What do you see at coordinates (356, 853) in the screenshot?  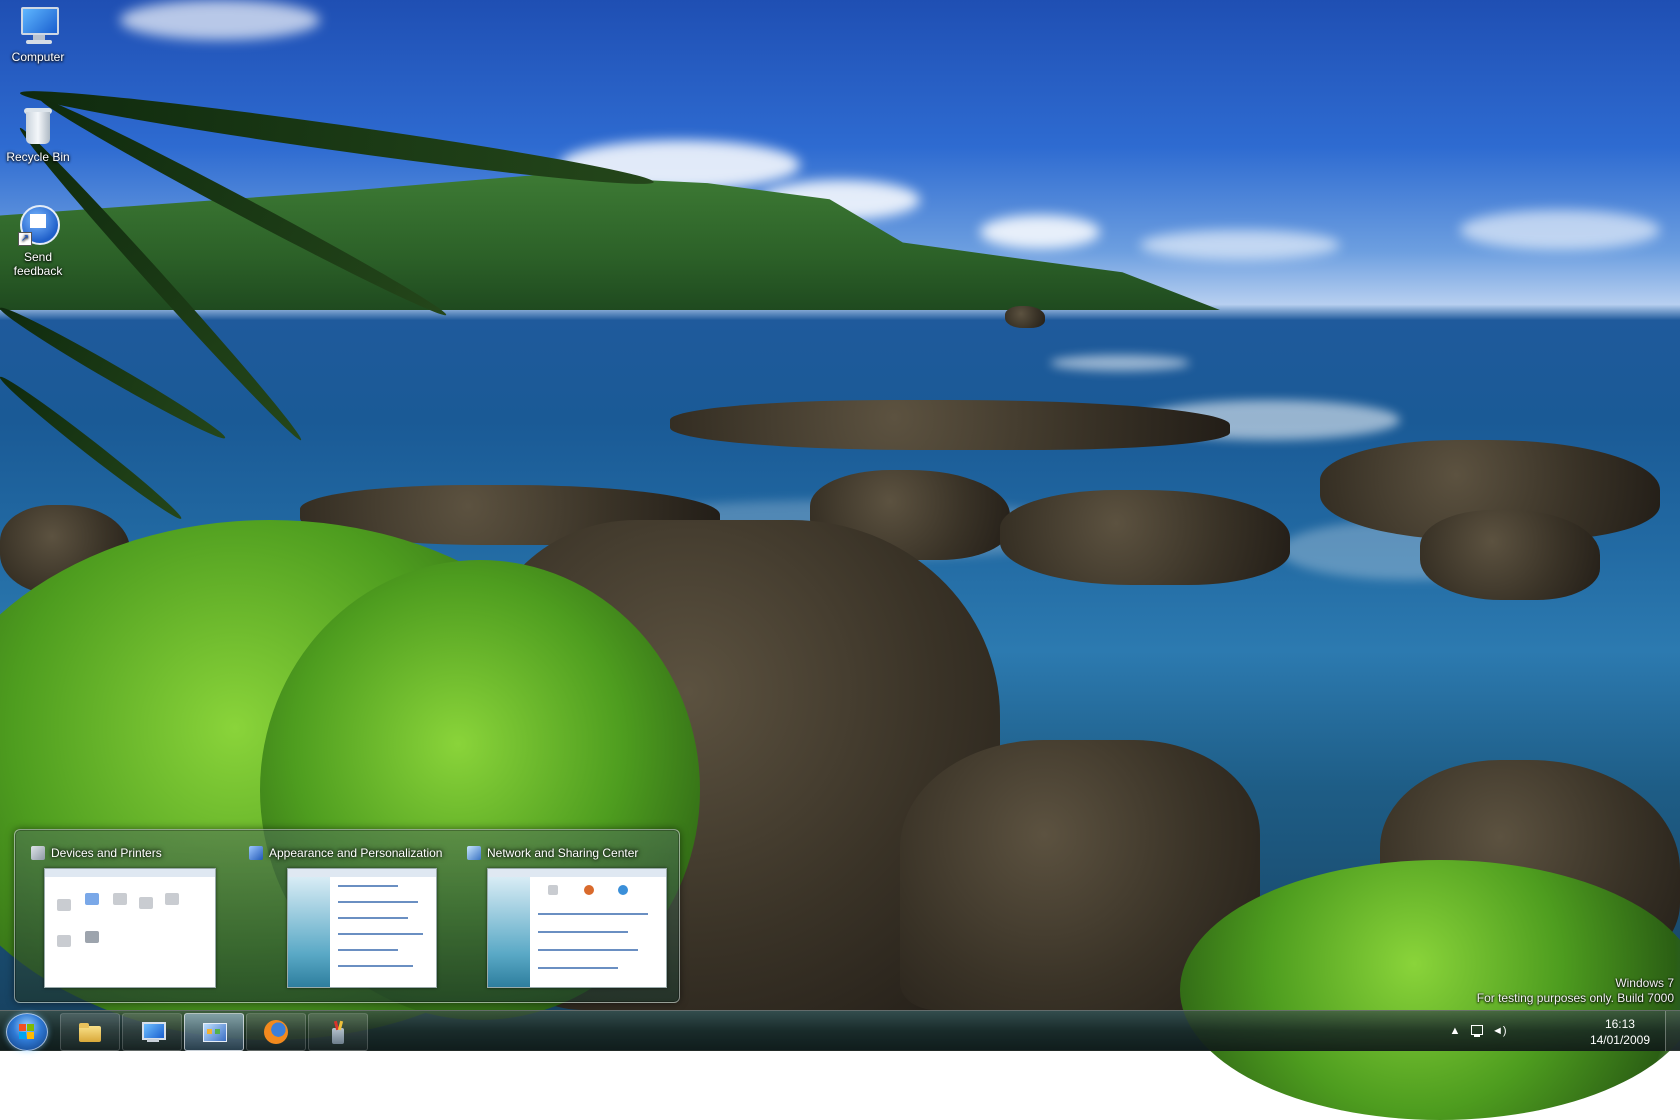 I see `thumbnail-title-text: Appearance and Personalization` at bounding box center [356, 853].